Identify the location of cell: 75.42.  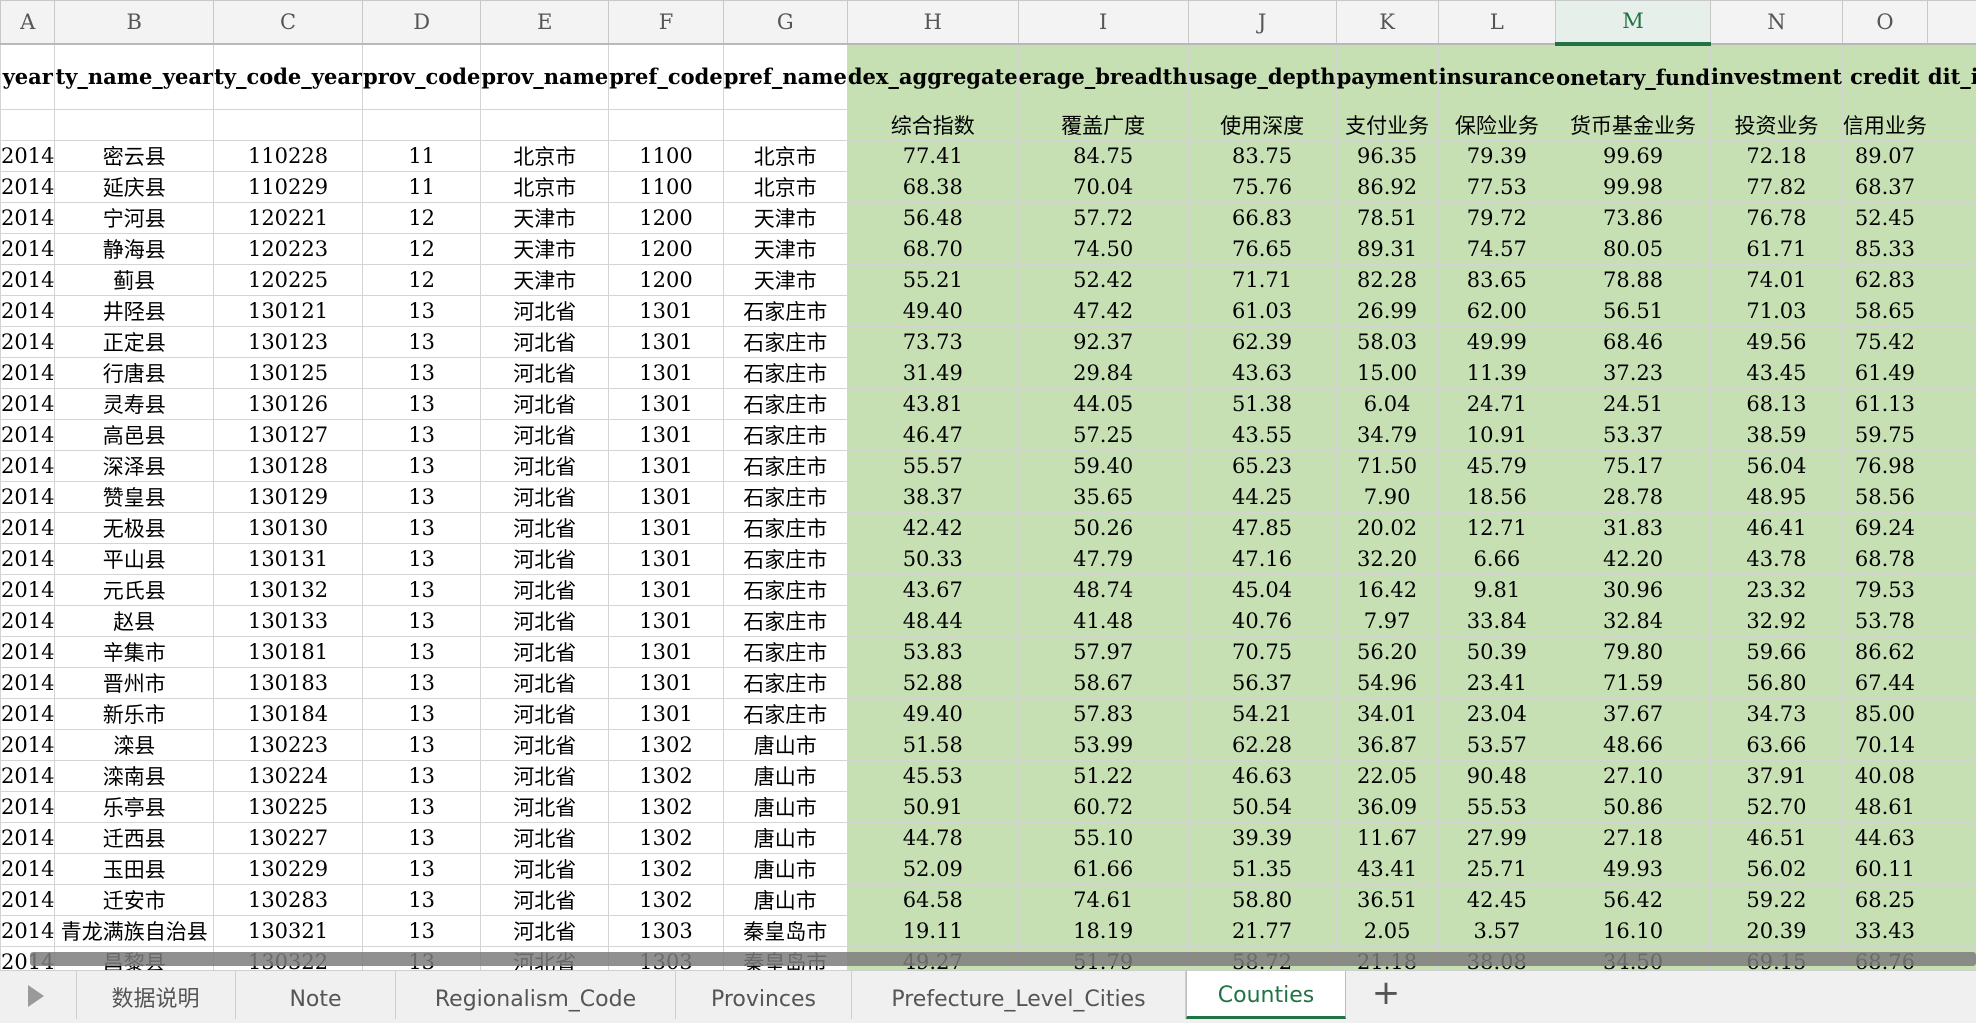
(1884, 342).